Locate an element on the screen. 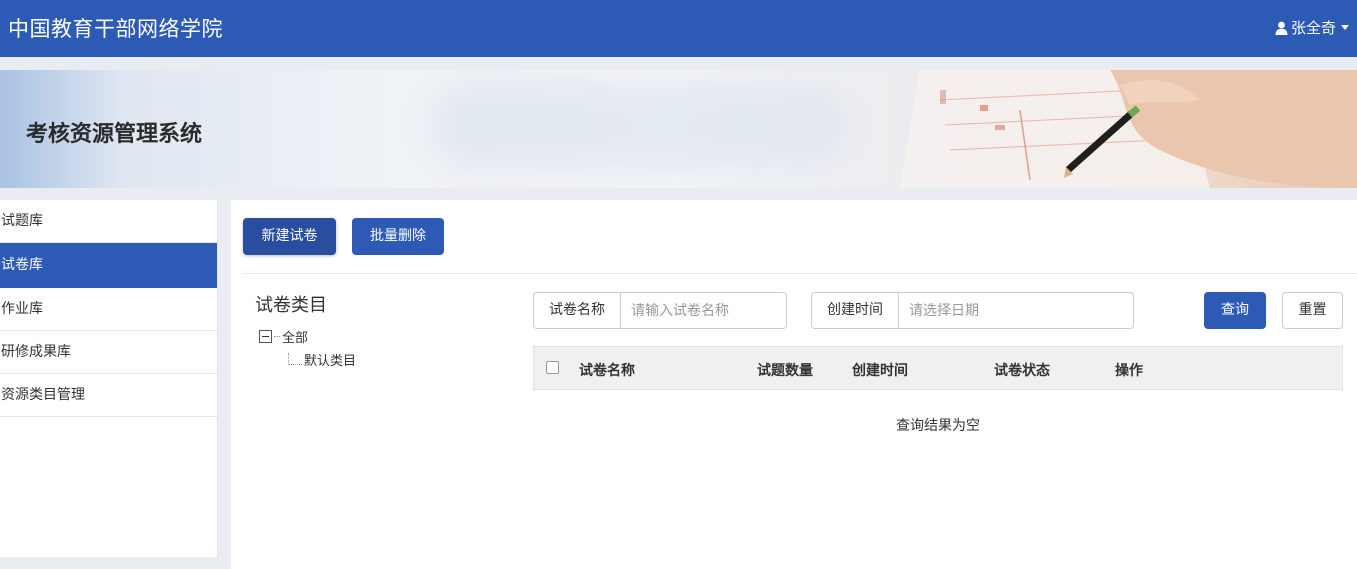 This screenshot has height=569, width=1357. column-header-created: 创建时间 is located at coordinates (880, 371).